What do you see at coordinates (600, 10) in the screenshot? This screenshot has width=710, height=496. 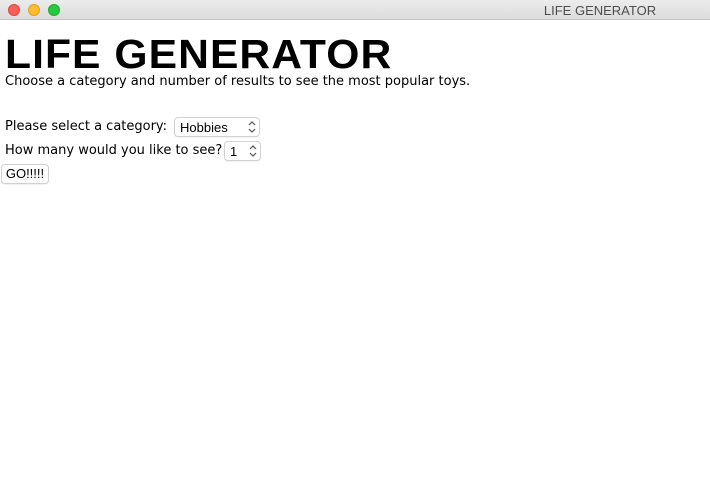 I see `window-title: LIFE GENERATOR` at bounding box center [600, 10].